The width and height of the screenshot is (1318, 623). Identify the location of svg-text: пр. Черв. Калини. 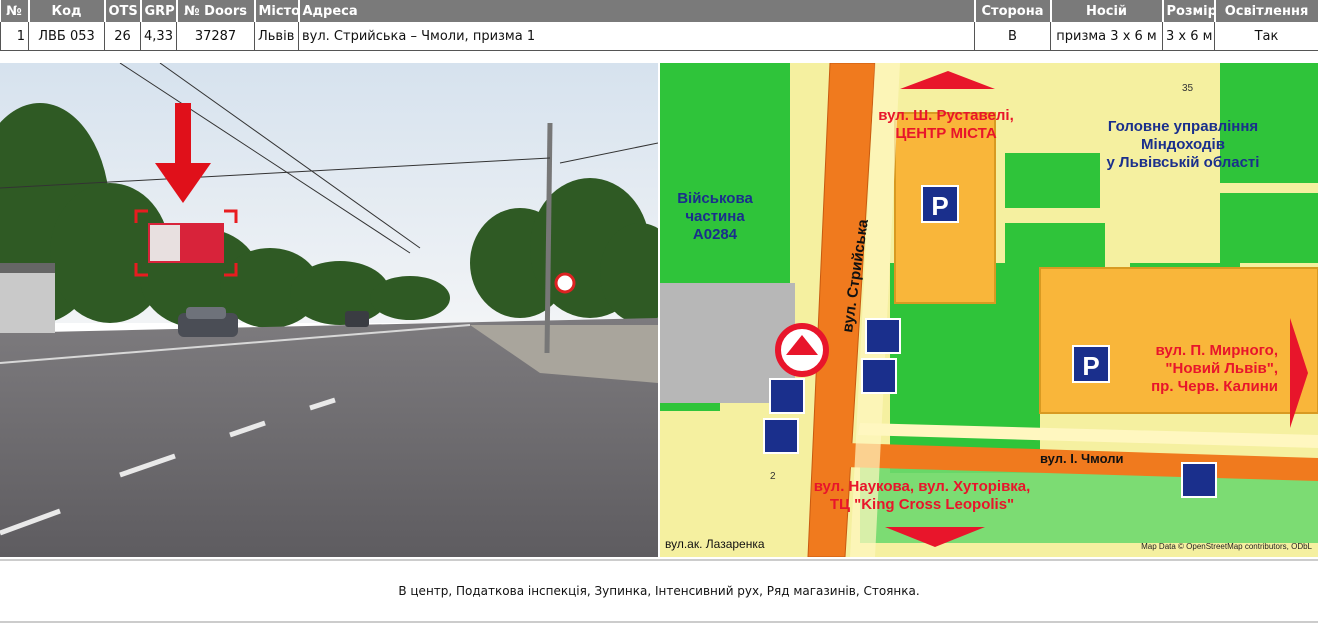
(1214, 386).